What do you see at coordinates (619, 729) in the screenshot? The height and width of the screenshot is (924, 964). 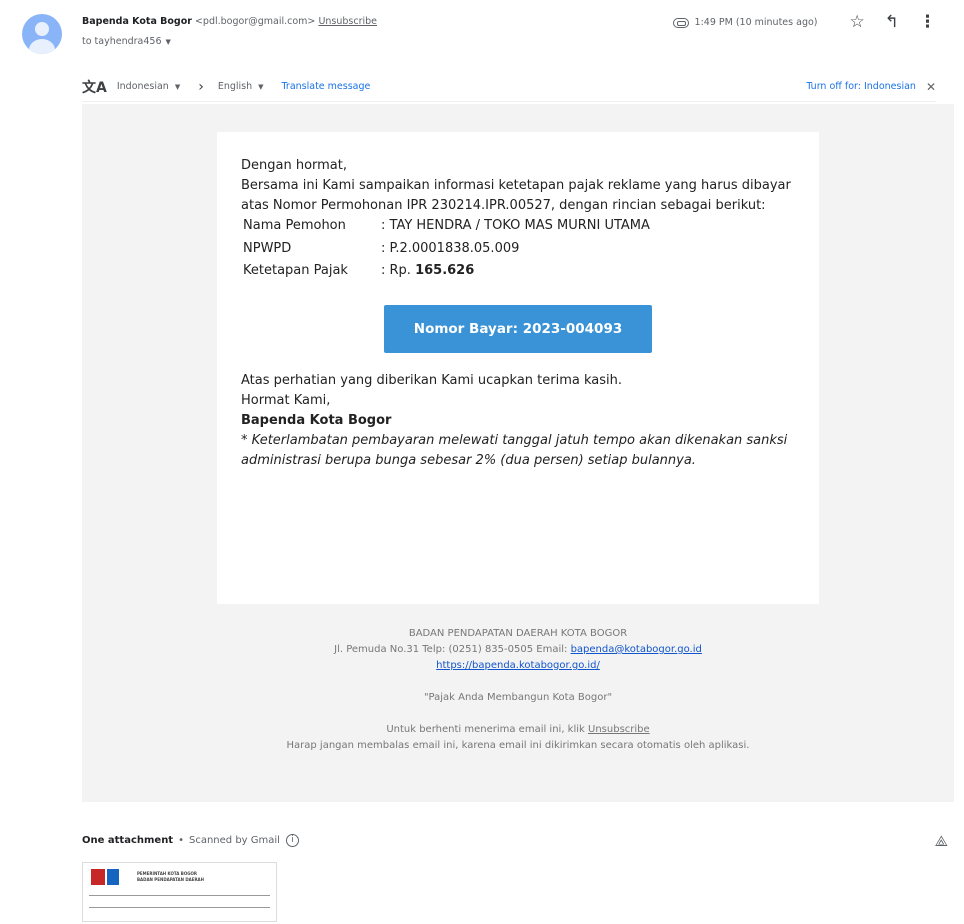 I see `footer-unsubscribe-link: Unsubscribe` at bounding box center [619, 729].